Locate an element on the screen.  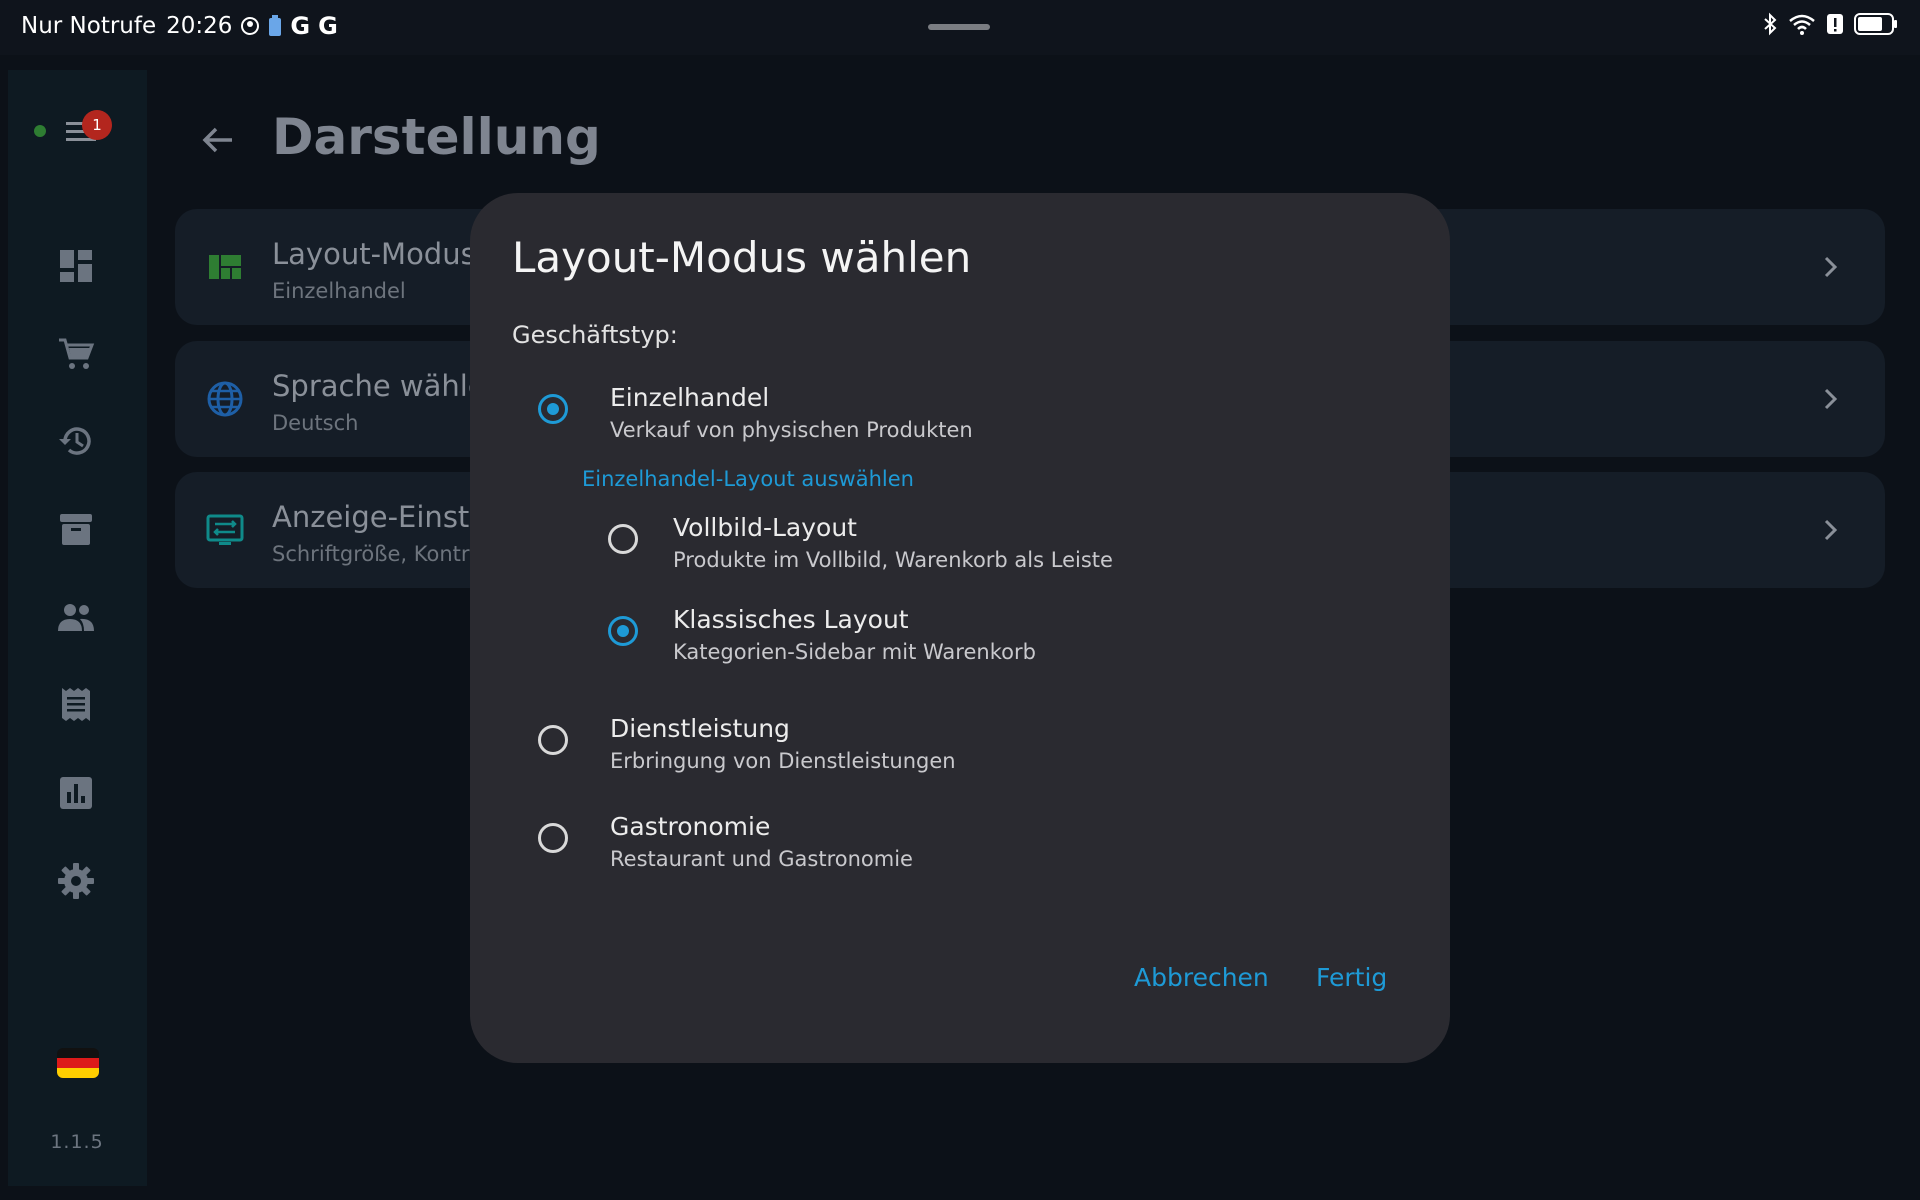
battery-icon is located at coordinates (1876, 26).